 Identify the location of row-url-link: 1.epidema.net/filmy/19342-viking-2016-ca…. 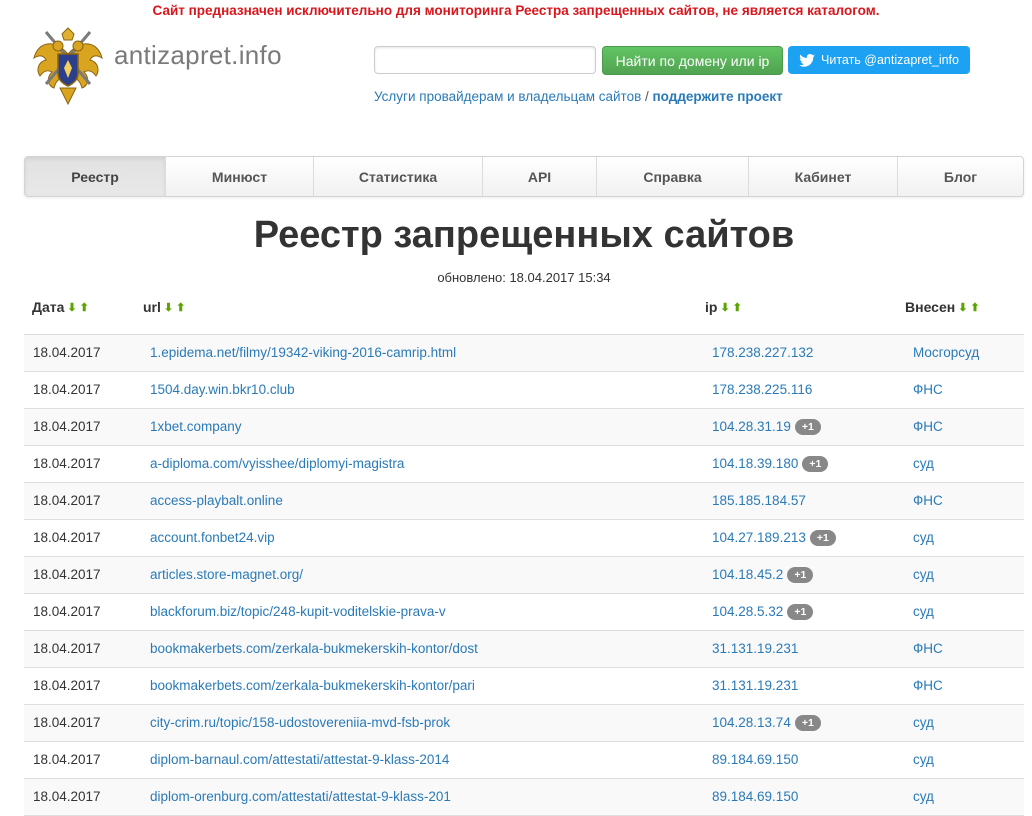
(303, 352).